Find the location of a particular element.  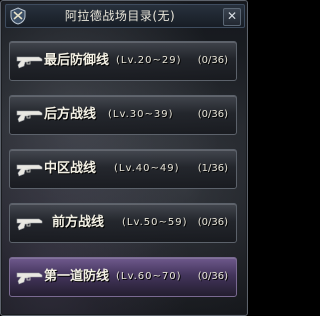

zone-row-first-defense-line: 第一道防线 (Lv.60~70) (0/36) is located at coordinates (123, 277).